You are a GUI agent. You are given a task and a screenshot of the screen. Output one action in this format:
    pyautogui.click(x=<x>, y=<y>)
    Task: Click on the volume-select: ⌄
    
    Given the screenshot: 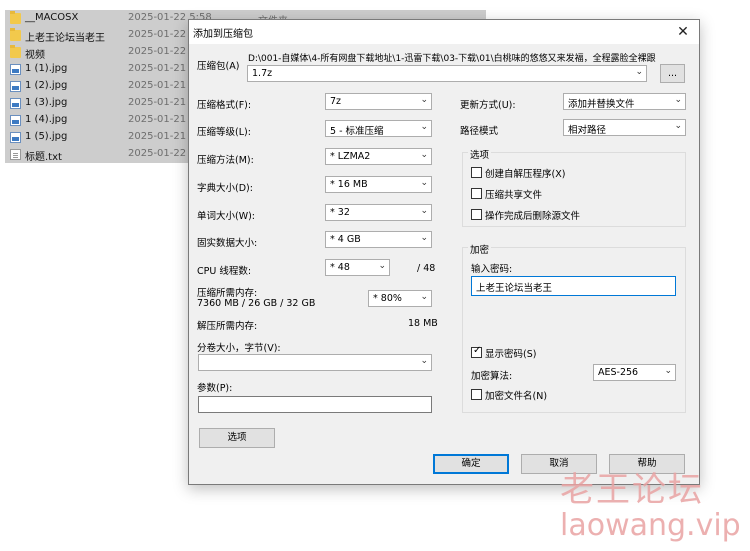 What is the action you would take?
    pyautogui.click(x=315, y=362)
    